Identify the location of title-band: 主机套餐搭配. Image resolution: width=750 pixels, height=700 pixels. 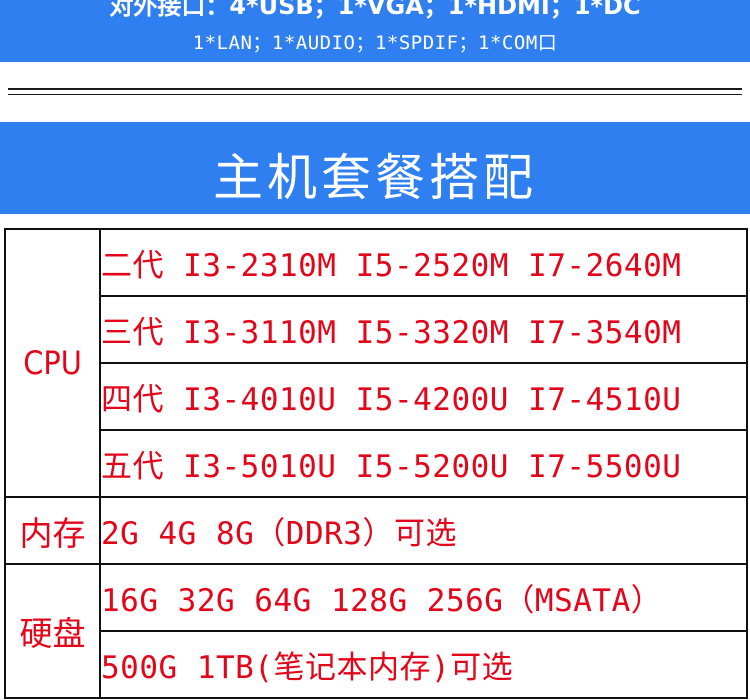
(375, 168).